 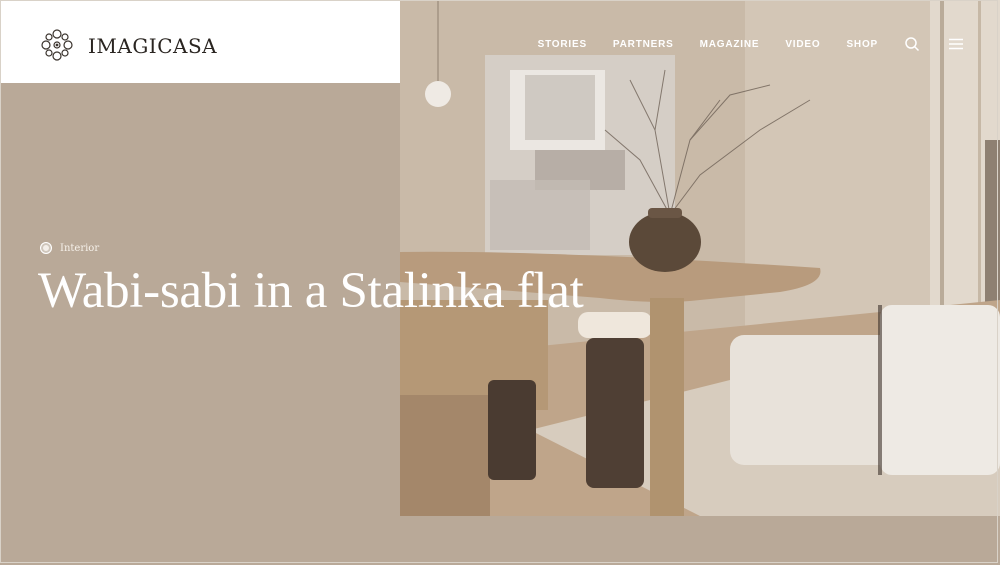 I want to click on article-title: Wabi-sabi in a Stalinka flat, so click(x=311, y=291).